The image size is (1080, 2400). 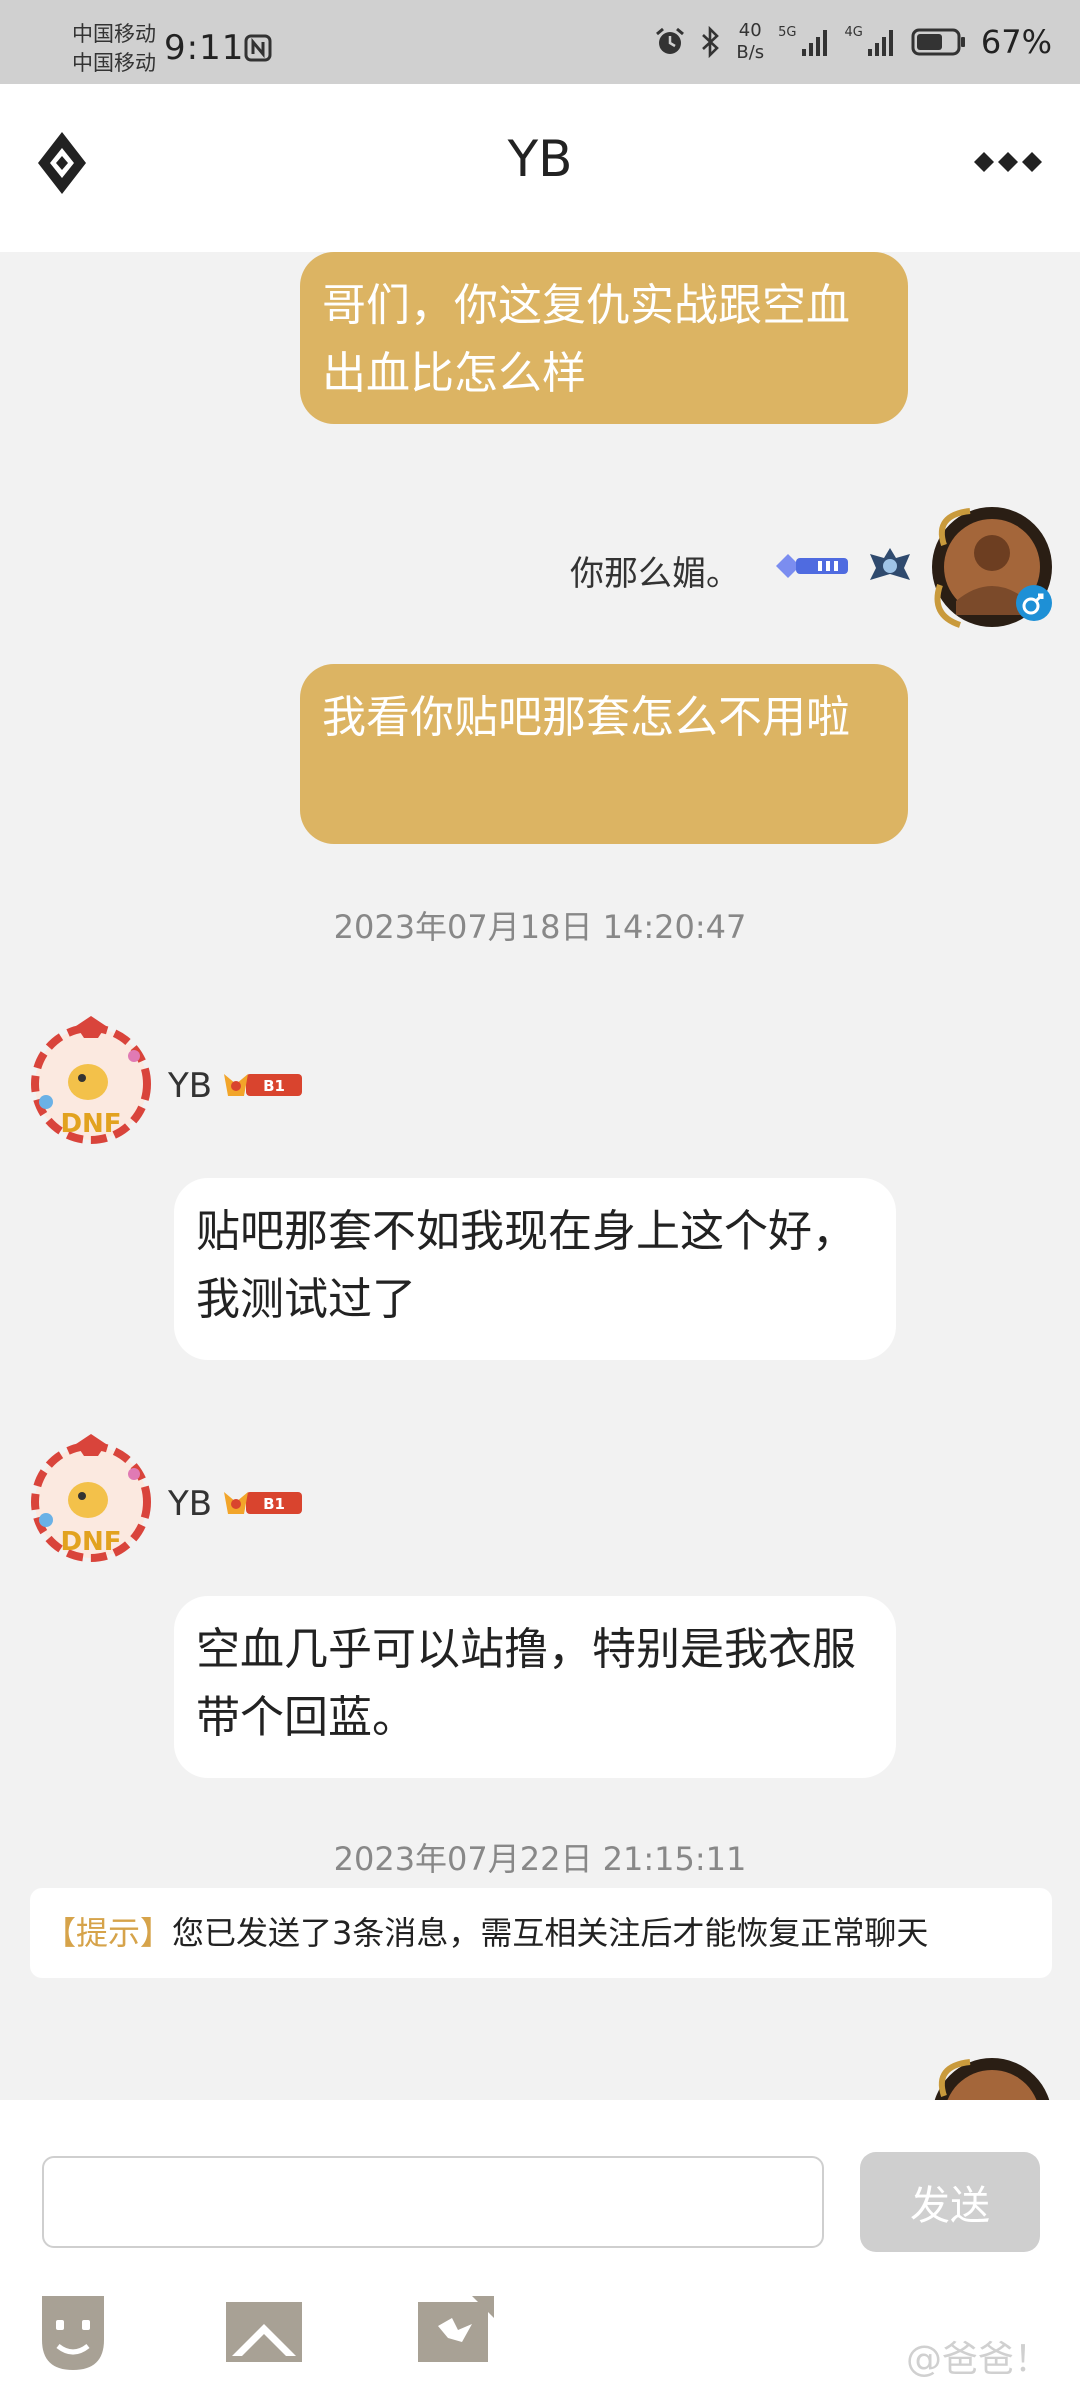 What do you see at coordinates (812, 563) in the screenshot?
I see `rank-badge-icon` at bounding box center [812, 563].